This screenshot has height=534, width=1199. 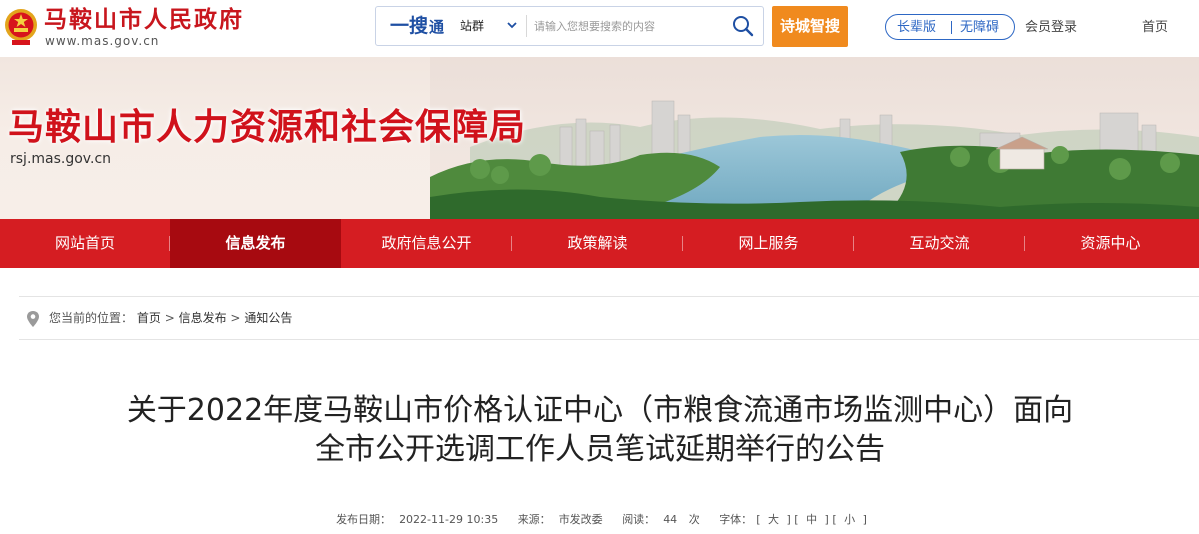 I want to click on breadcrumb-text: 您当前的位置： 首页 > 信息发布 > 通知公告, so click(x=170, y=318).